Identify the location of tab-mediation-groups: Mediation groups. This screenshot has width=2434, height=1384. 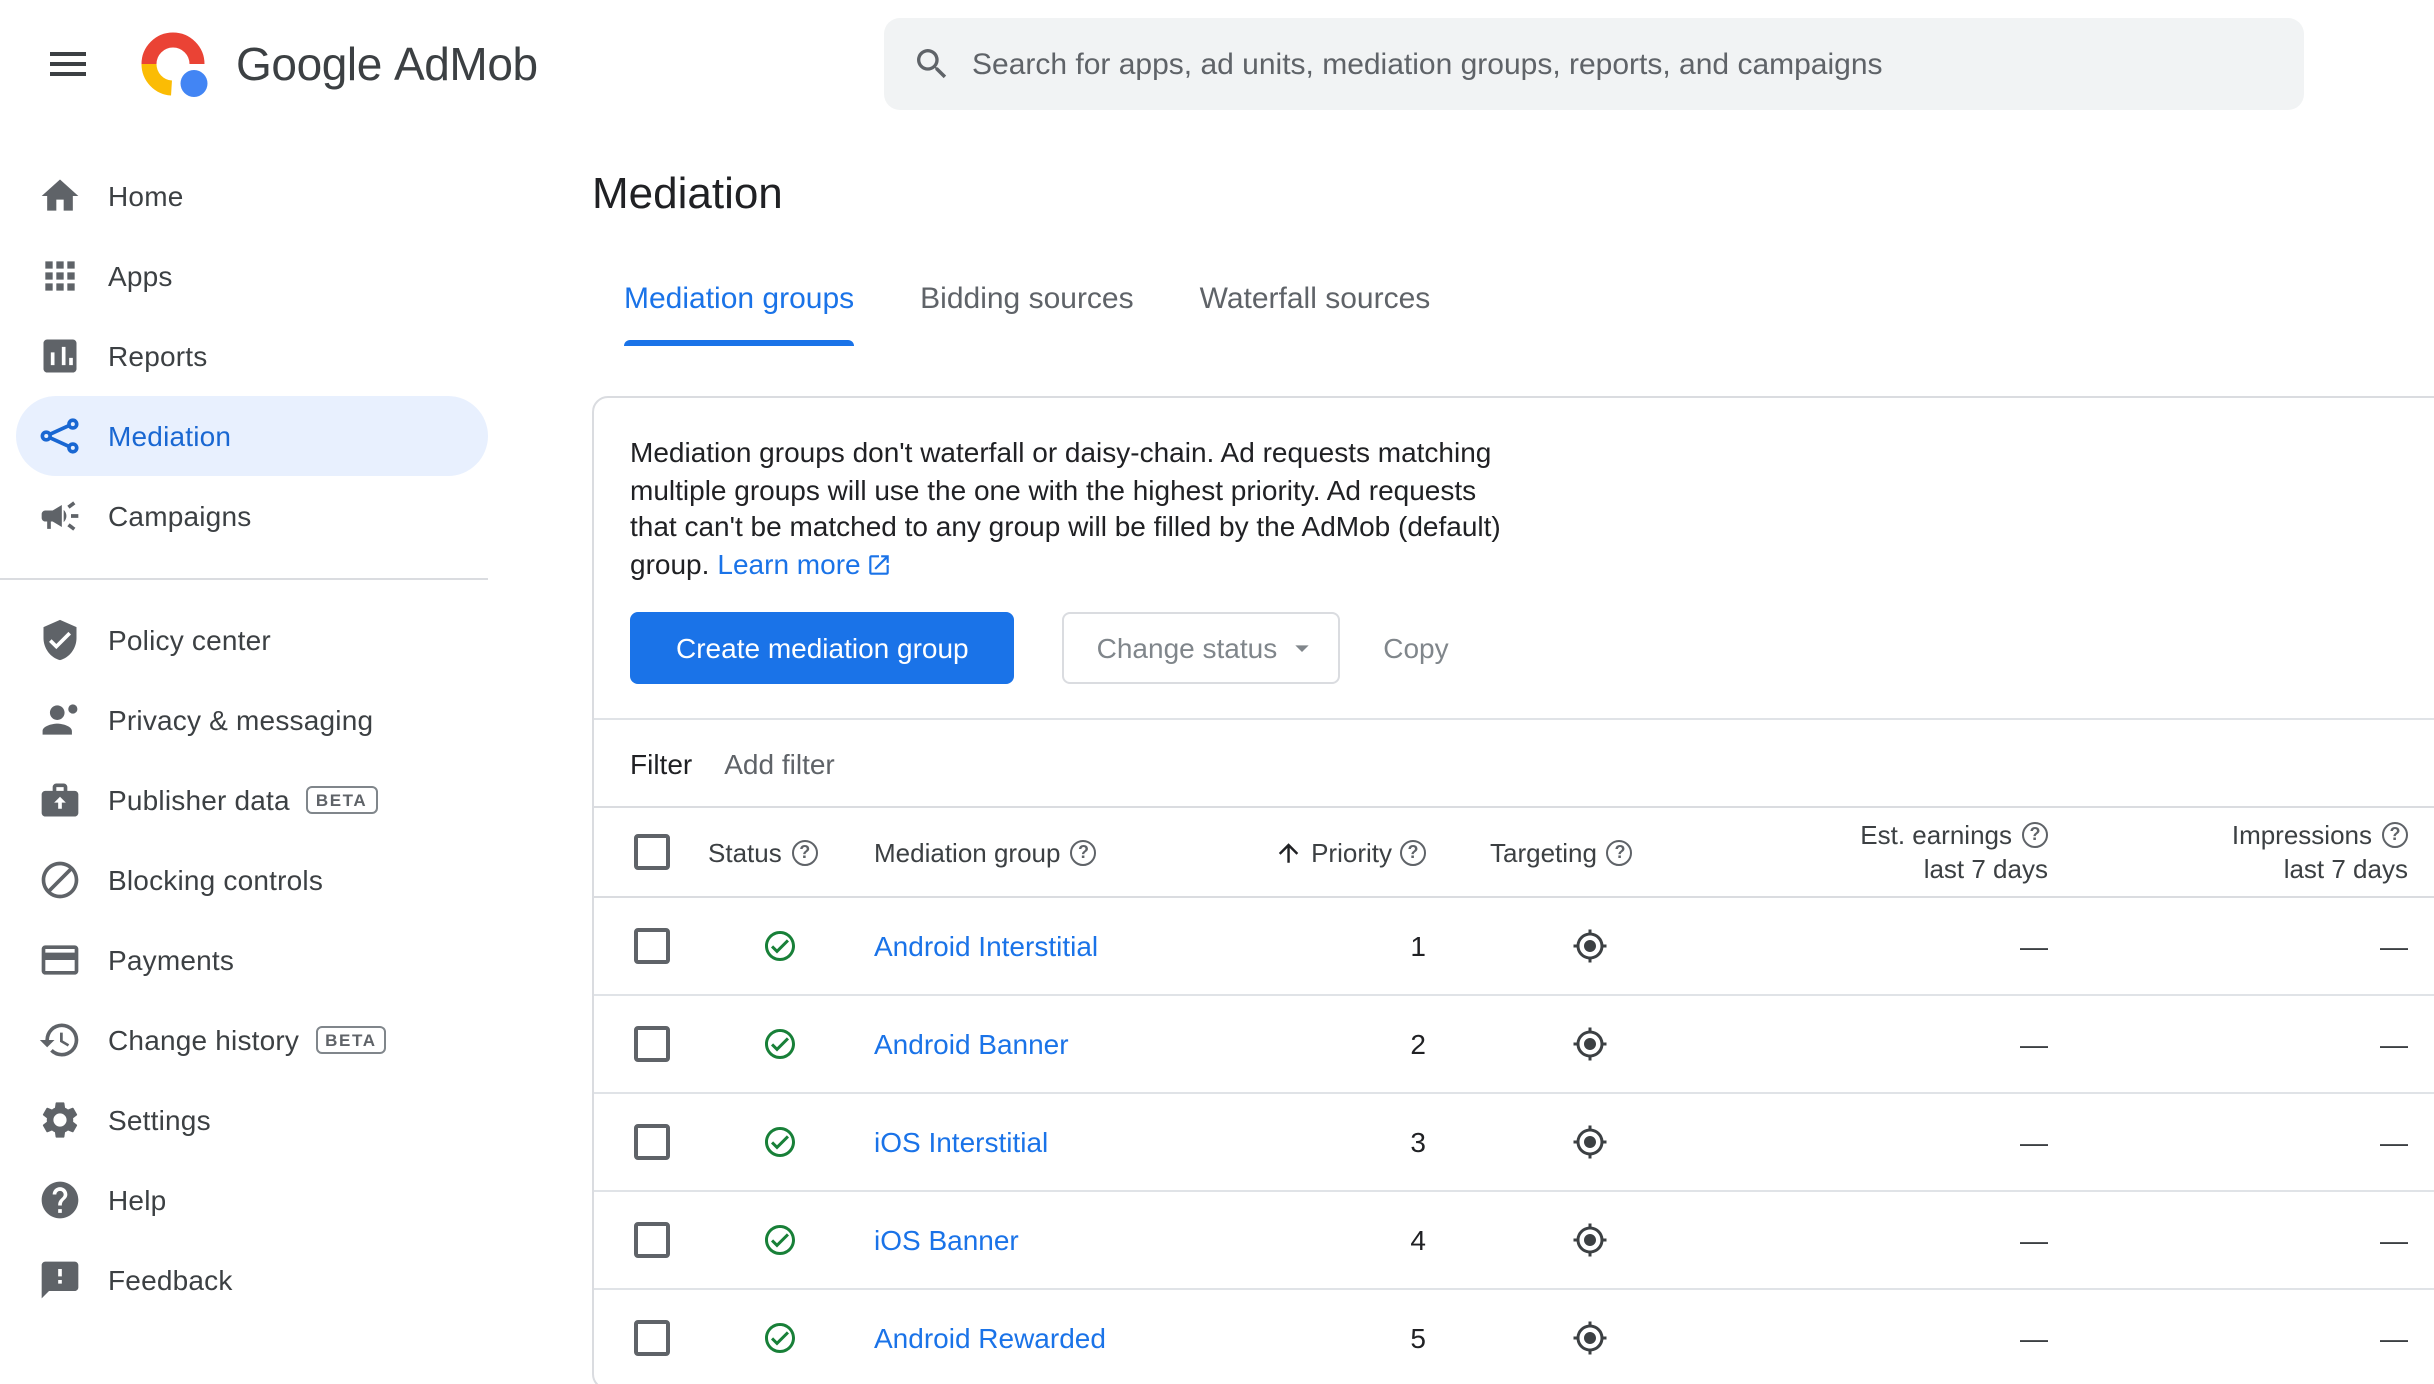
(739, 313).